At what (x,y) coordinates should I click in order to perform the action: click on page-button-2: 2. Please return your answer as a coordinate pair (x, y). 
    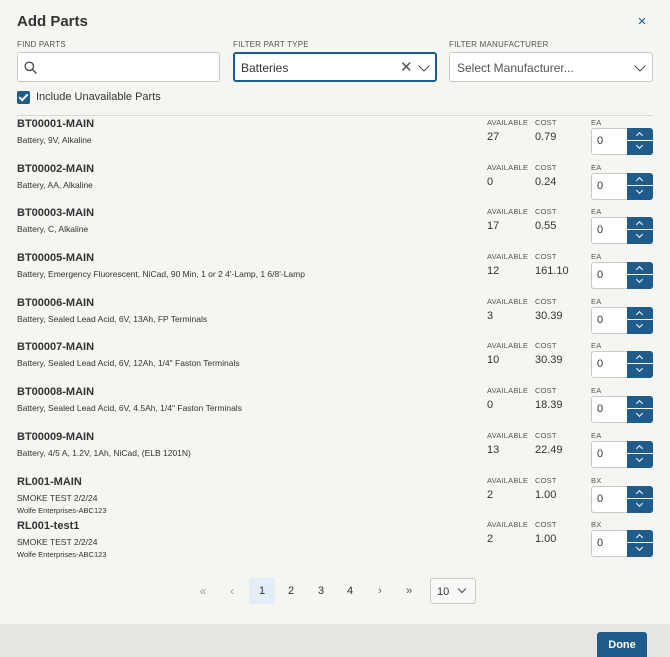
    Looking at the image, I should click on (291, 591).